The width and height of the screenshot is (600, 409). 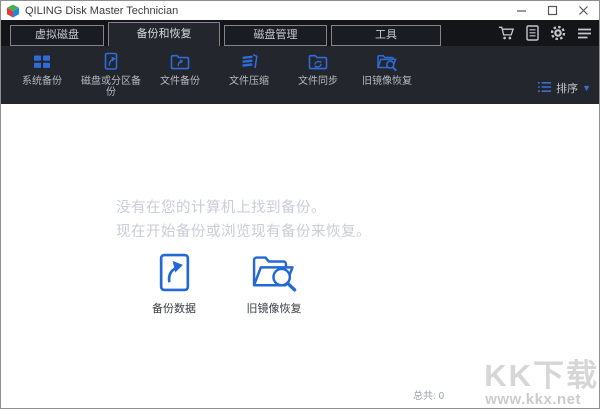 What do you see at coordinates (13, 11) in the screenshot?
I see `app-logo-icon` at bounding box center [13, 11].